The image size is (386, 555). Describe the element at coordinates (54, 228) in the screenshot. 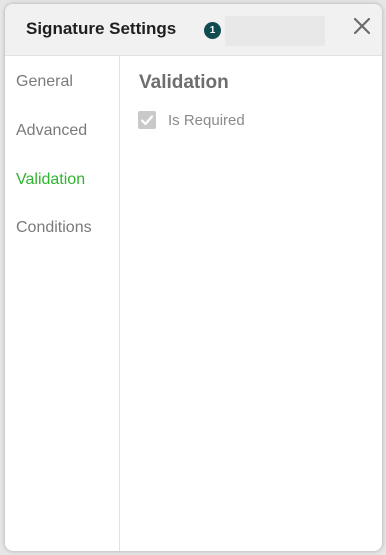

I see `sidebar-item-conditions: Conditions` at that location.